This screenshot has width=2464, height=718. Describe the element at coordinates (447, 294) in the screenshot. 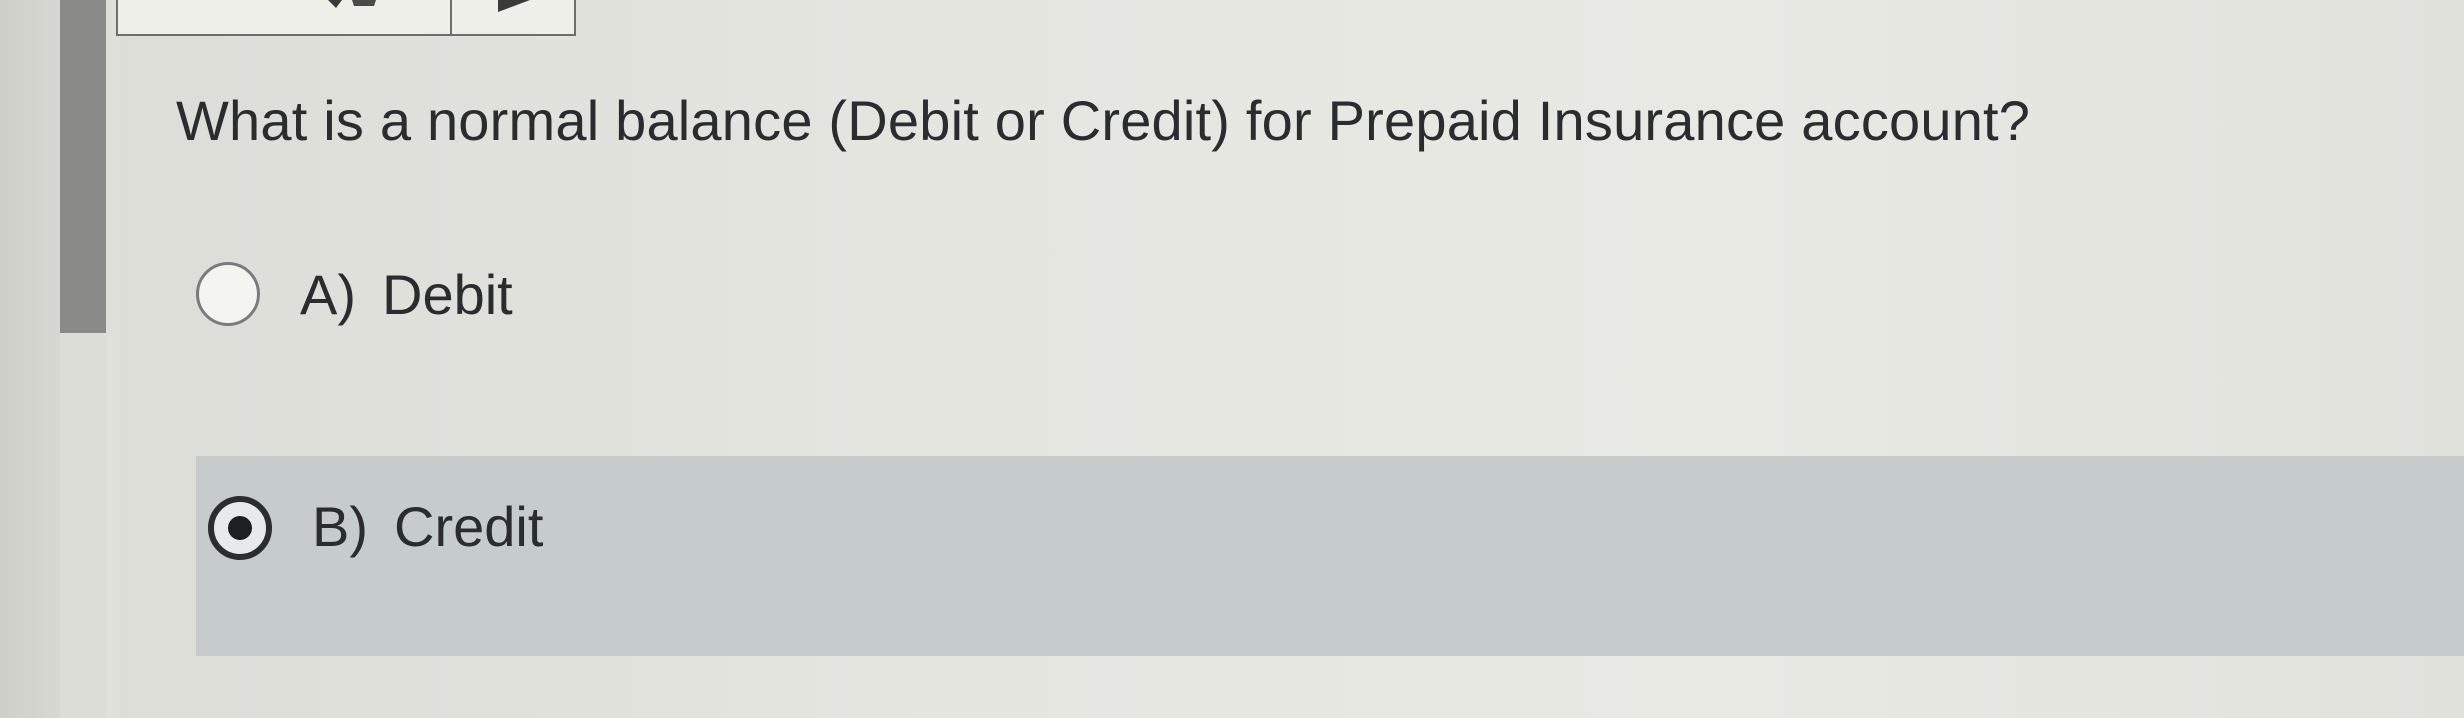

I see `option-text-a: Debit` at that location.